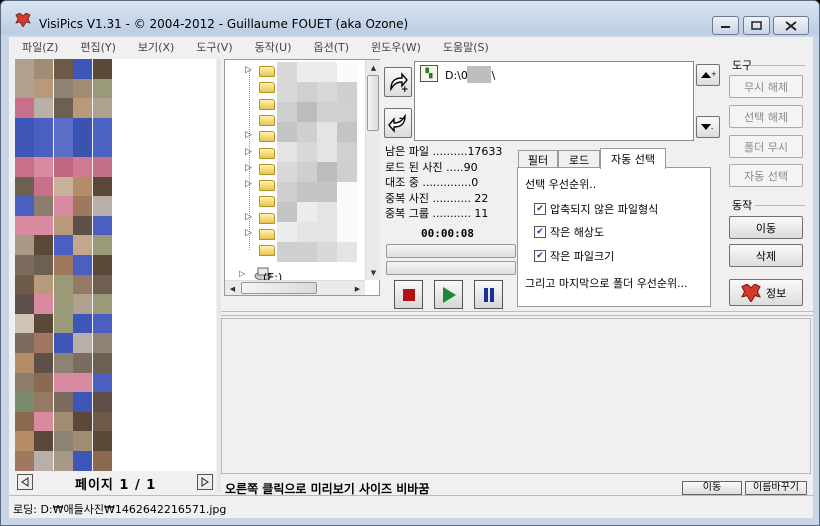  What do you see at coordinates (398, 123) in the screenshot?
I see `remove-folder-button: -` at bounding box center [398, 123].